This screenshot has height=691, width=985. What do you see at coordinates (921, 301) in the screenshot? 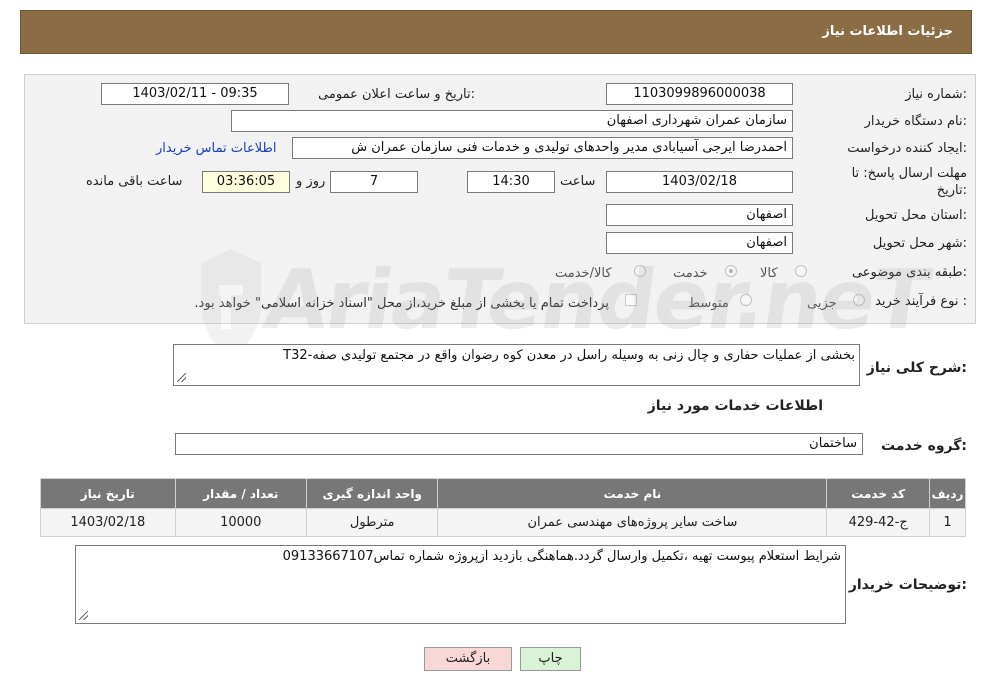
I see `process-type-label: نوع فرآیند خرید :` at bounding box center [921, 301].